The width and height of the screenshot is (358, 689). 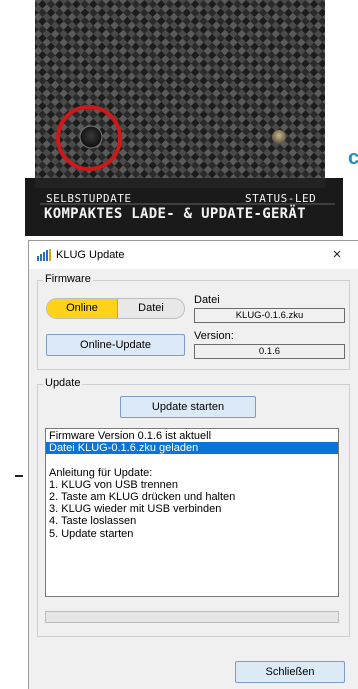 What do you see at coordinates (290, 672) in the screenshot?
I see `schliessen-button: Schließen` at bounding box center [290, 672].